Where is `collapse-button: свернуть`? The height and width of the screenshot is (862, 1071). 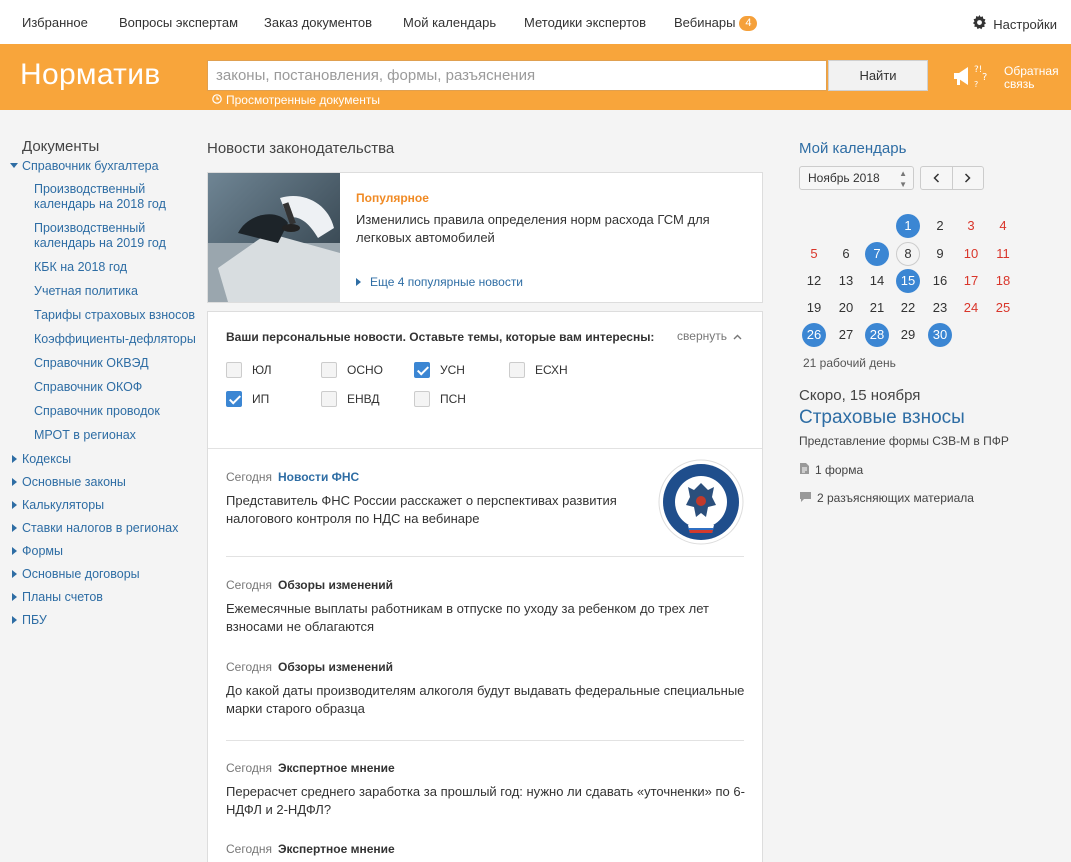
collapse-button: свернуть is located at coordinates (709, 336).